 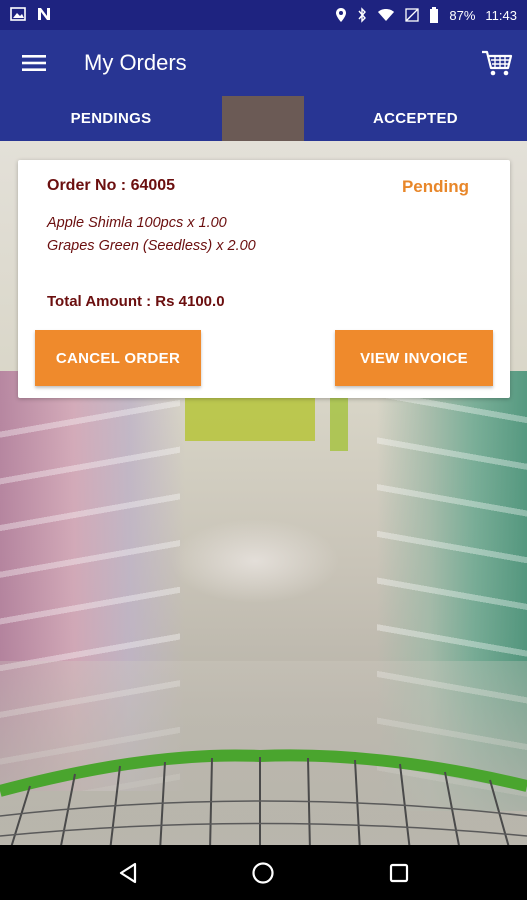 What do you see at coordinates (136, 301) in the screenshot?
I see `order-total: Total Amount : Rs 4100.0` at bounding box center [136, 301].